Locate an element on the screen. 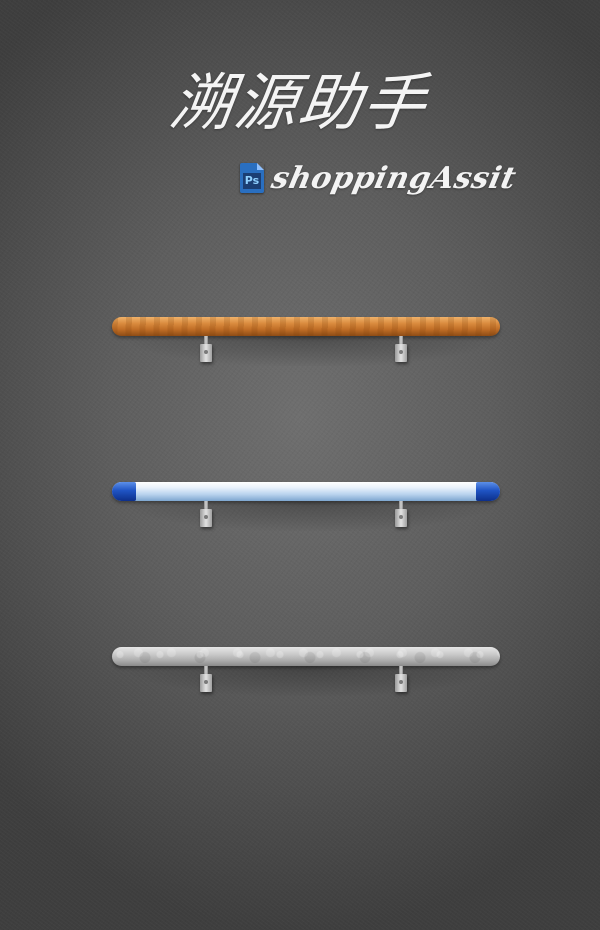  blue-shelf-left-bracket is located at coordinates (206, 514).